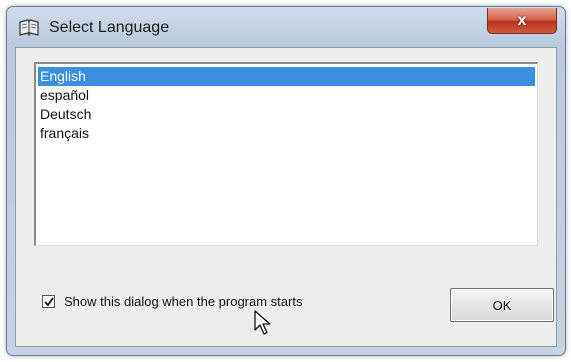  Describe the element at coordinates (109, 27) in the screenshot. I see `window-title: Select Language` at that location.